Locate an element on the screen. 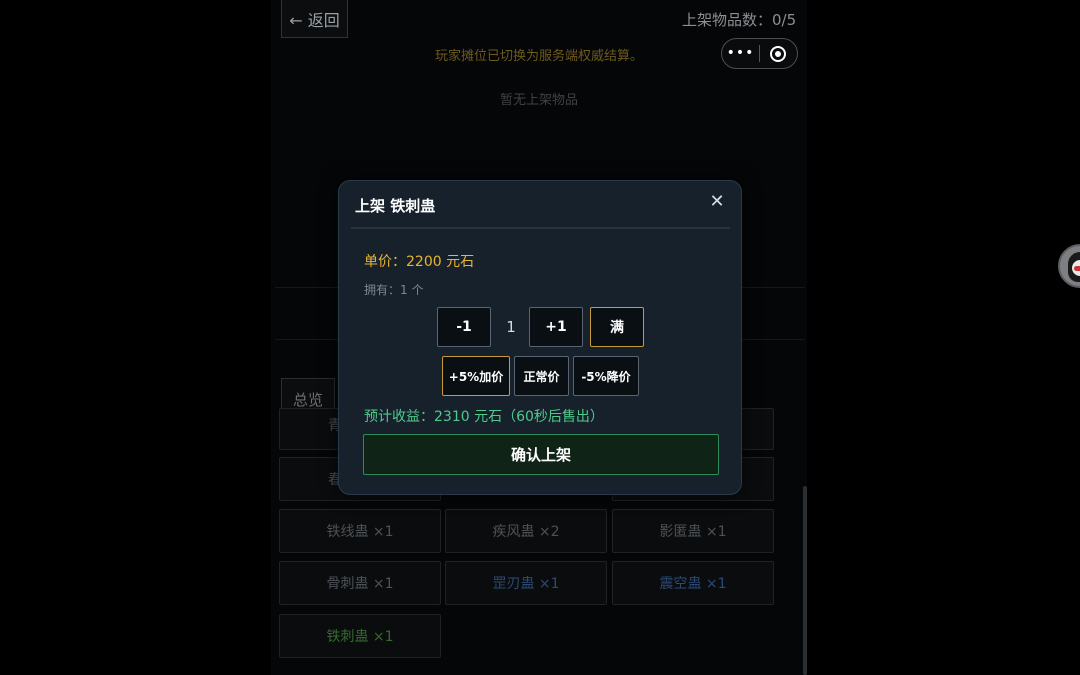  inventory-item: 罡刃蛊 ×1 is located at coordinates (526, 583).